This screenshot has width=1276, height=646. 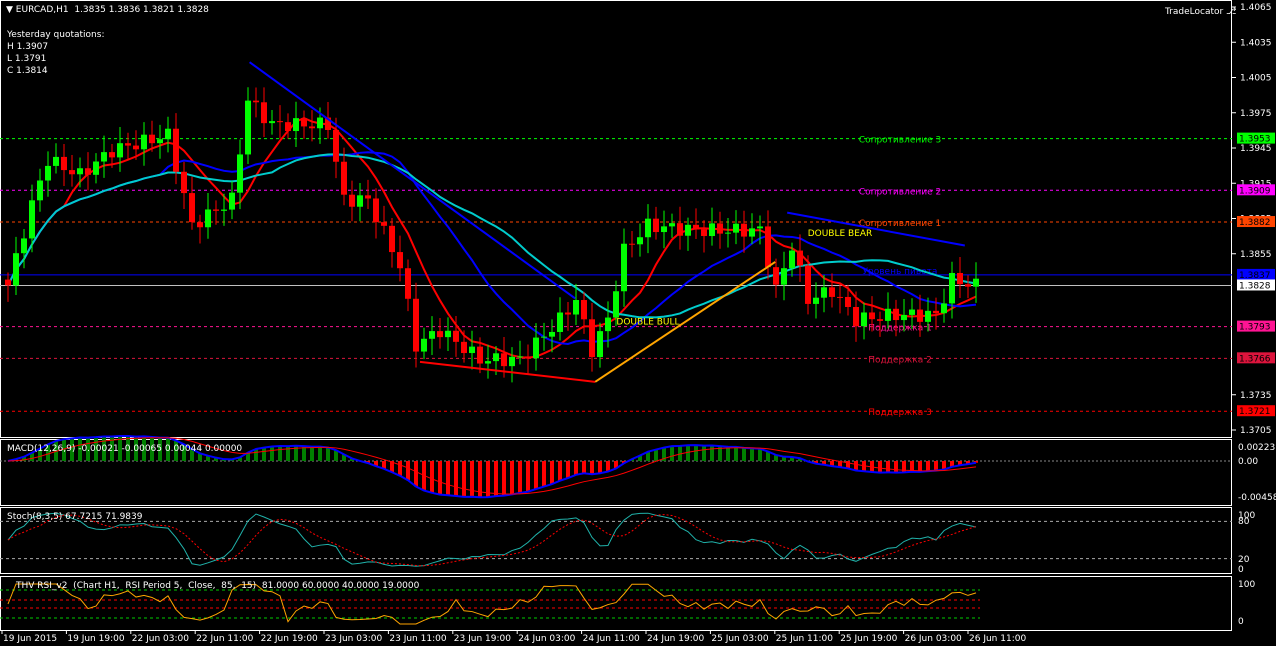 What do you see at coordinates (353, 639) in the screenshot?
I see `time-tick-label: 23 Jun 03:00` at bounding box center [353, 639].